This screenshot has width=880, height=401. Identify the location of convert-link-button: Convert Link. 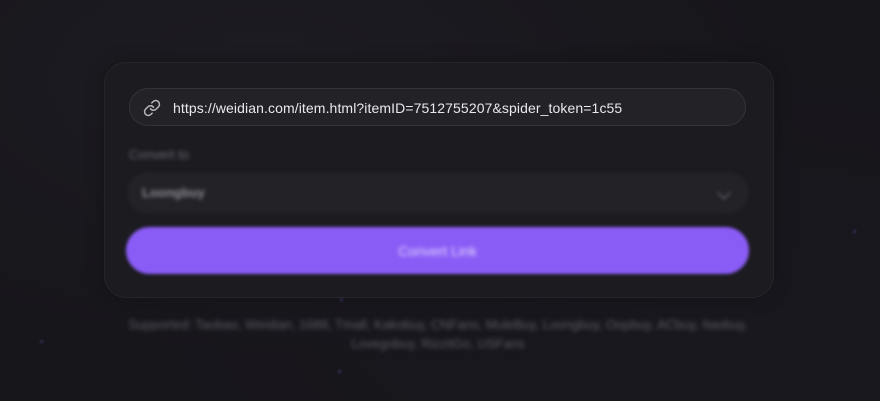
(437, 250).